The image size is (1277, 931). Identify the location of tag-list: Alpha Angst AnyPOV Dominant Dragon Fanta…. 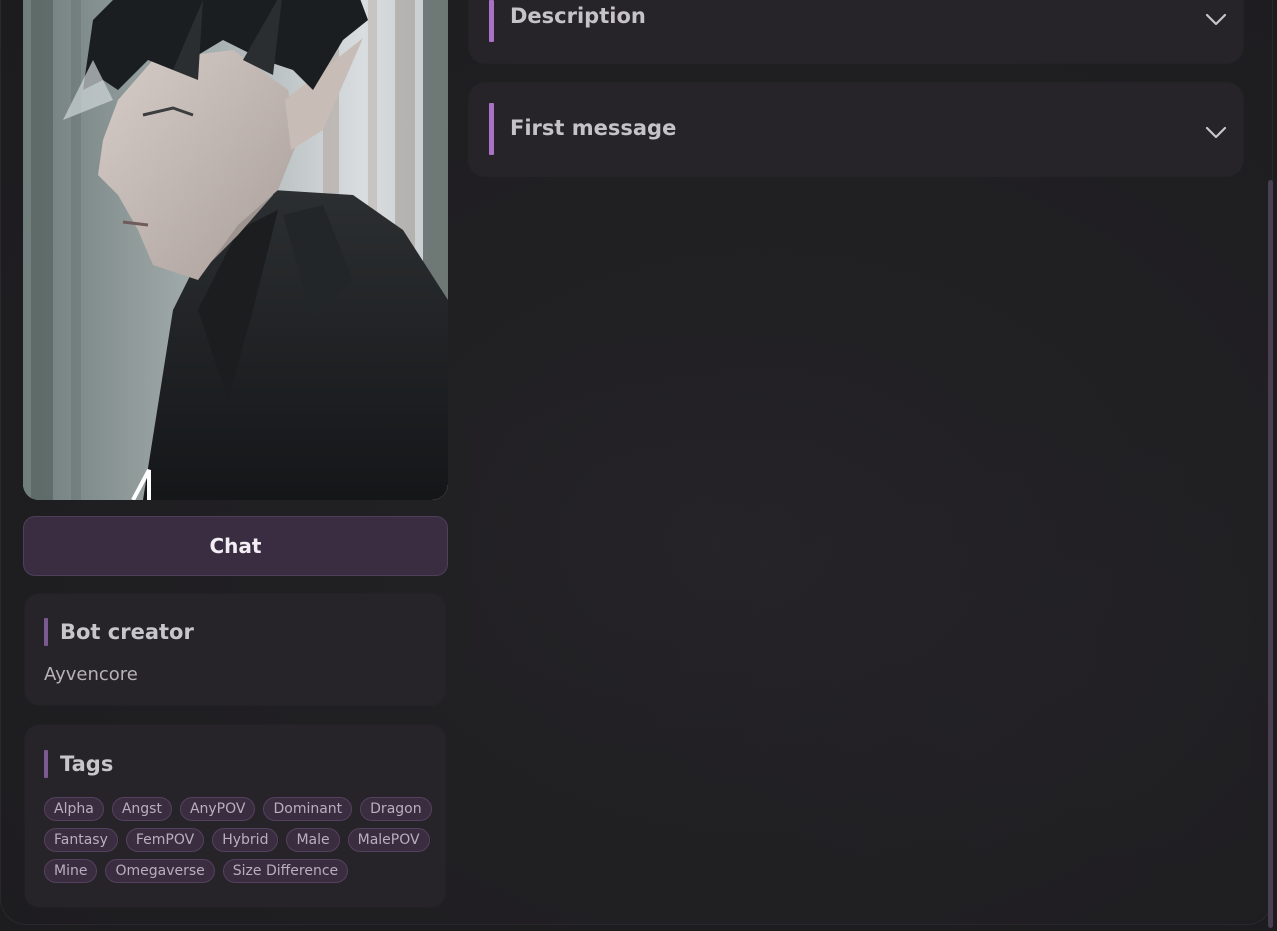
(239, 840).